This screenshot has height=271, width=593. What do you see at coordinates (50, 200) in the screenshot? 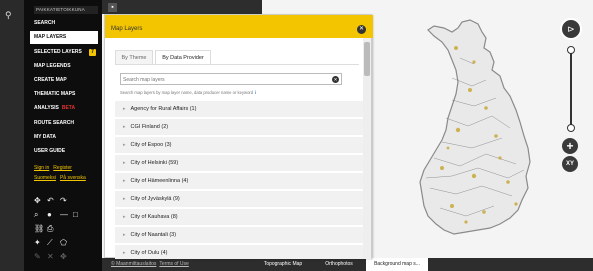
I see `undo-icon: ↶` at bounding box center [50, 200].